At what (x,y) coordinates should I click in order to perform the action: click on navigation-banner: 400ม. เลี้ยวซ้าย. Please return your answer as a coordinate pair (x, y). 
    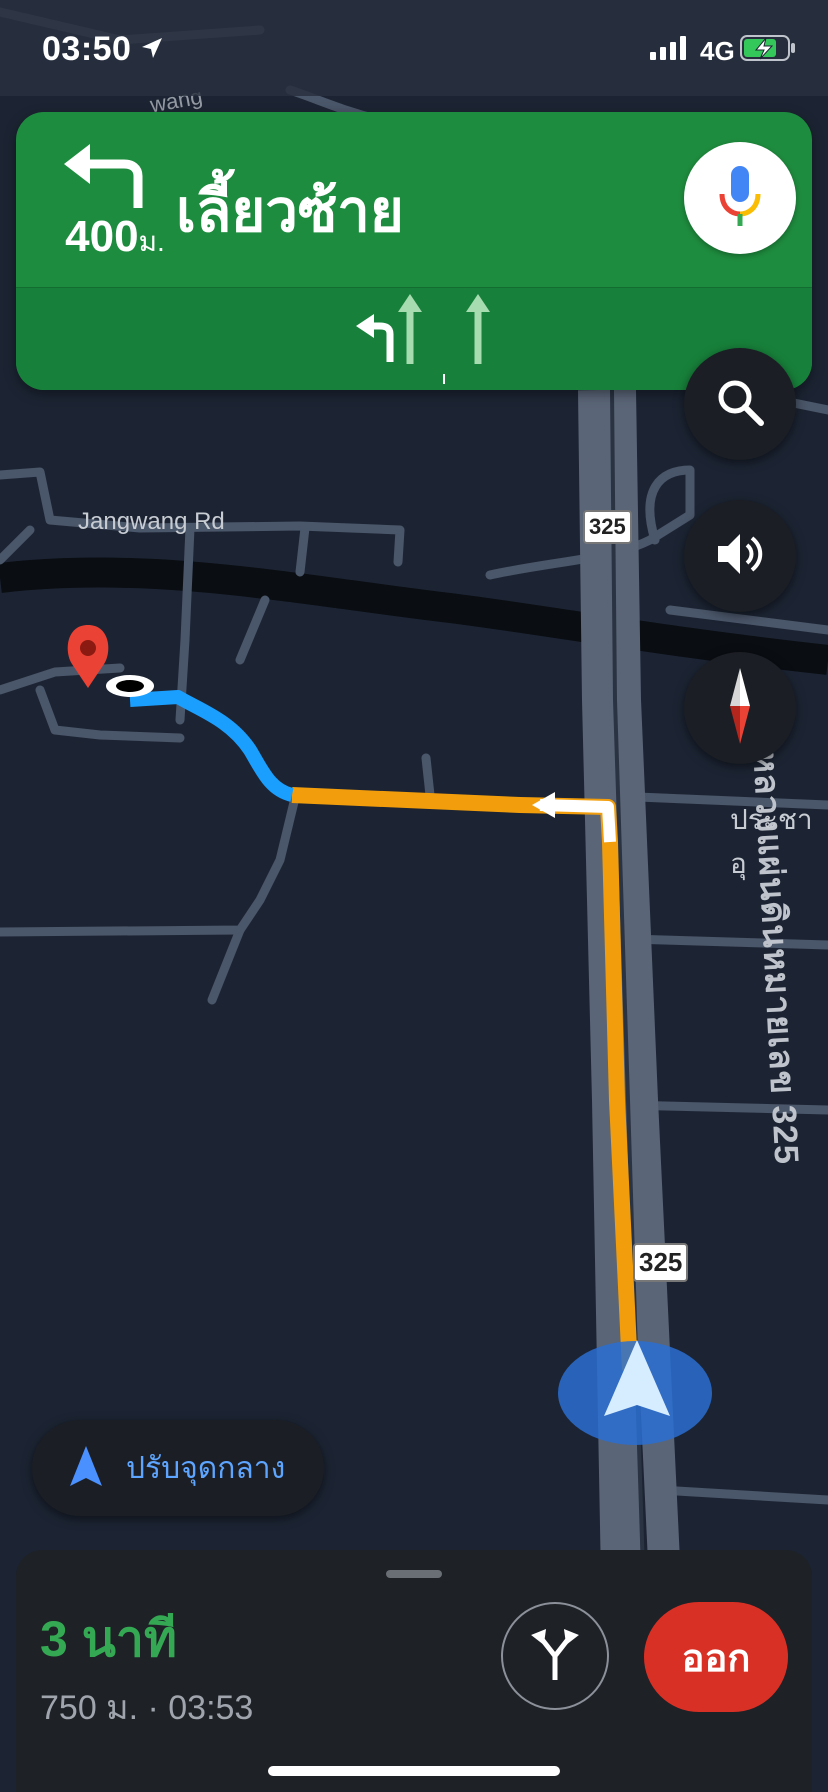
    Looking at the image, I should click on (414, 251).